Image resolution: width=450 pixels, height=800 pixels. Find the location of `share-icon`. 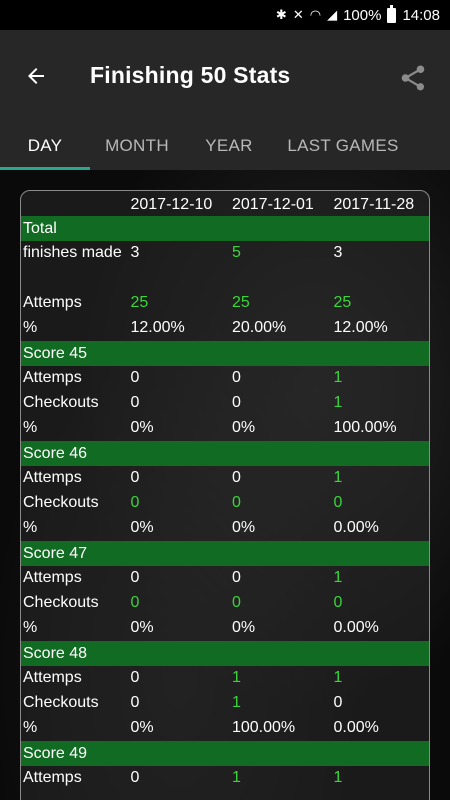

share-icon is located at coordinates (413, 78).